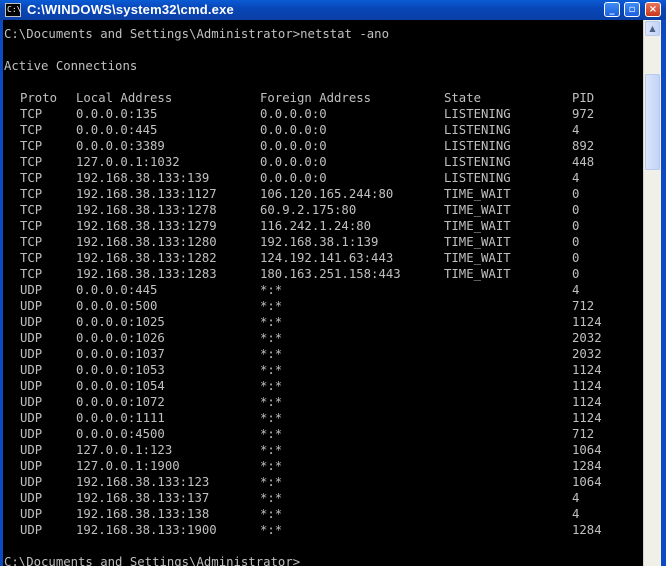  I want to click on scroll-up-icon: ▲, so click(652, 28).